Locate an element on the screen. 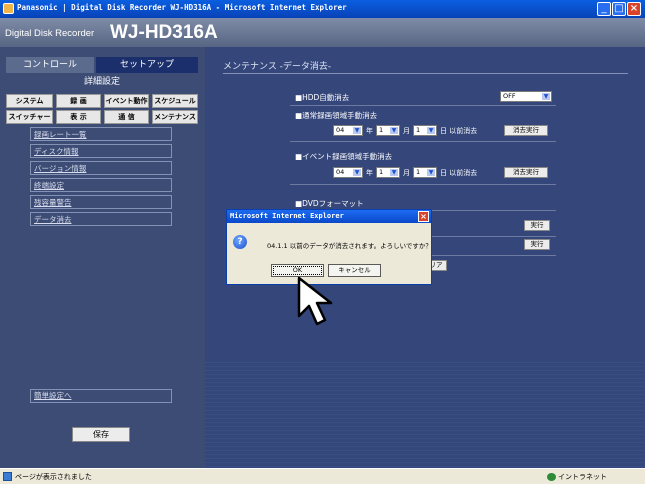  event-day-select: 1 ▼ is located at coordinates (425, 172).